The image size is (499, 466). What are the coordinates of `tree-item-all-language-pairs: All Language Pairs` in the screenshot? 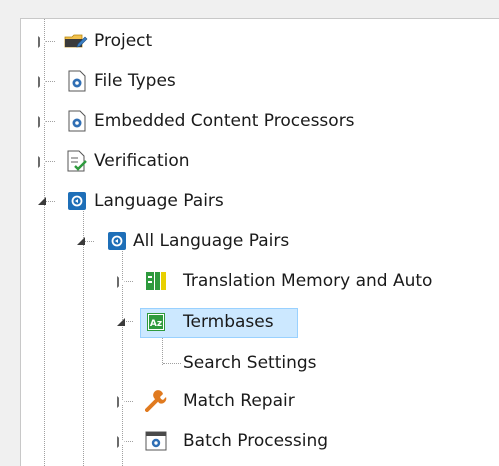 It's located at (260, 241).